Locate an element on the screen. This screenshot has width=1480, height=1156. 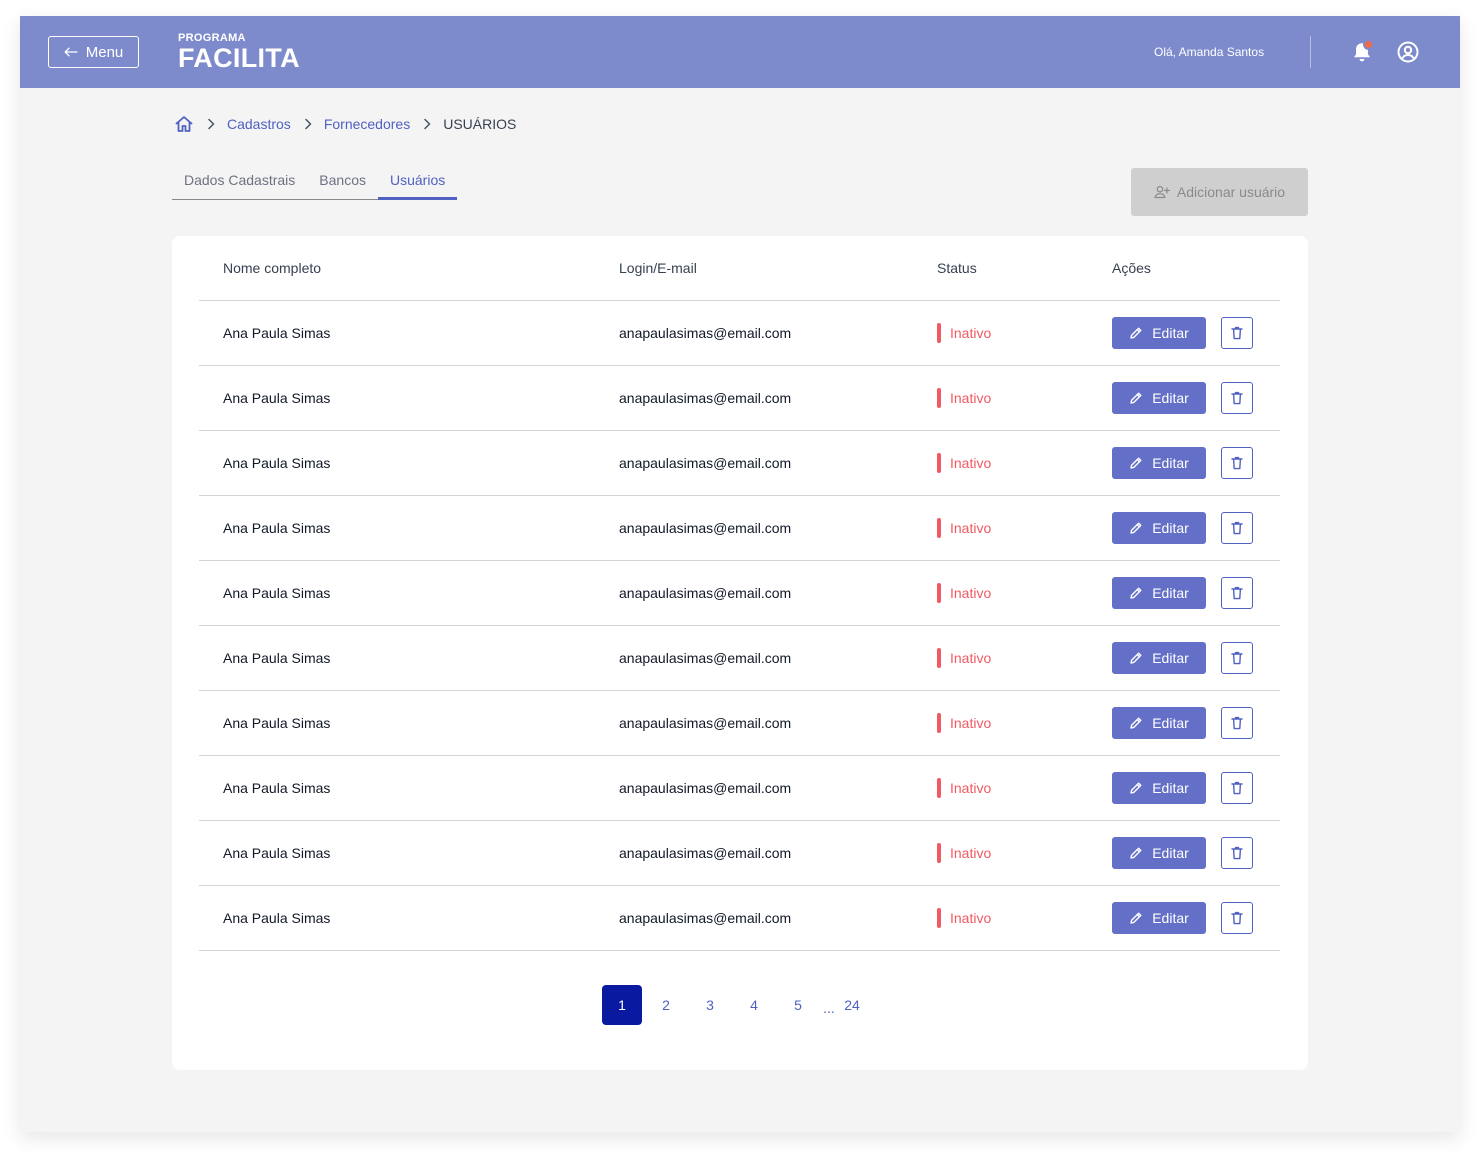
add-user-button: Adicionar usuário is located at coordinates (1219, 192).